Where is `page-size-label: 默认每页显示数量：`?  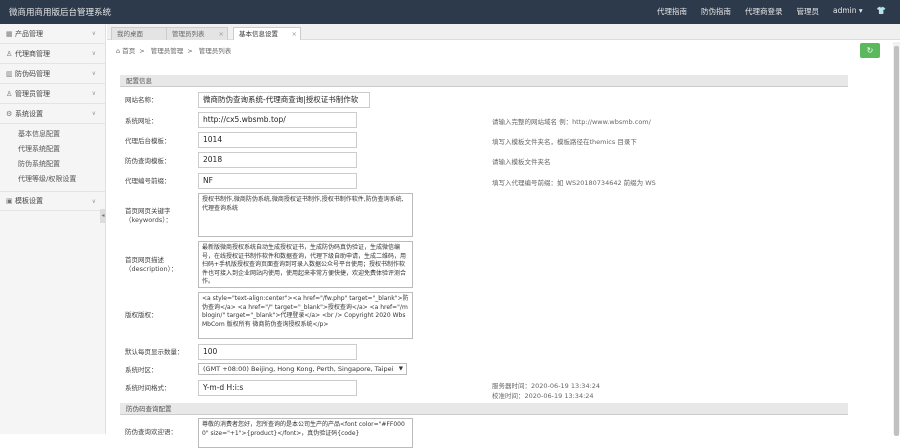
page-size-label: 默认每页显示数量： is located at coordinates (154, 352).